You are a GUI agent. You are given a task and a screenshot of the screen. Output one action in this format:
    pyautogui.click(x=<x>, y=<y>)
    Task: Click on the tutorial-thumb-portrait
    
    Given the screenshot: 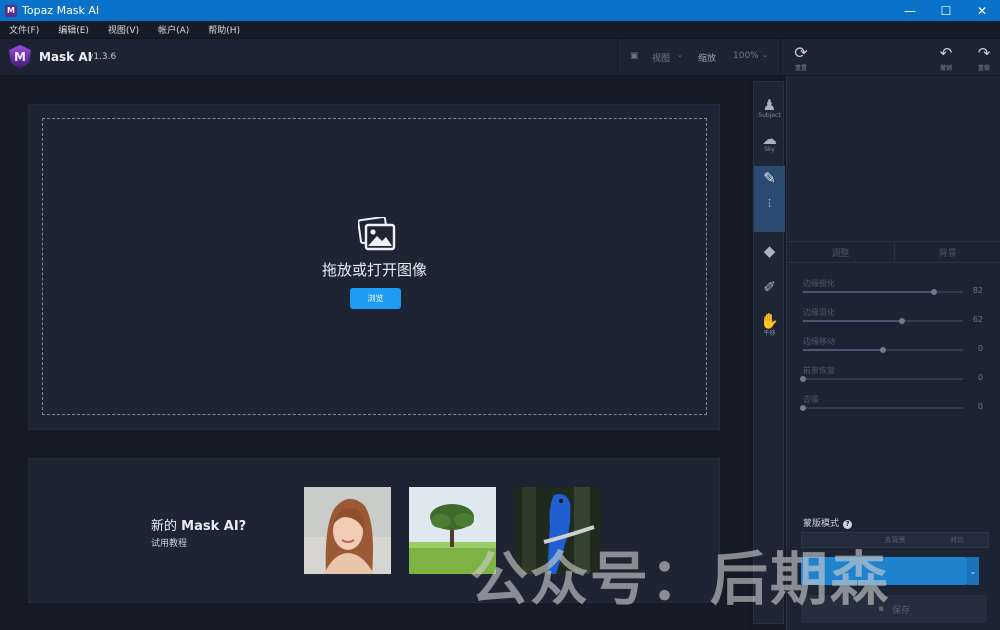 What is the action you would take?
    pyautogui.click(x=347, y=530)
    